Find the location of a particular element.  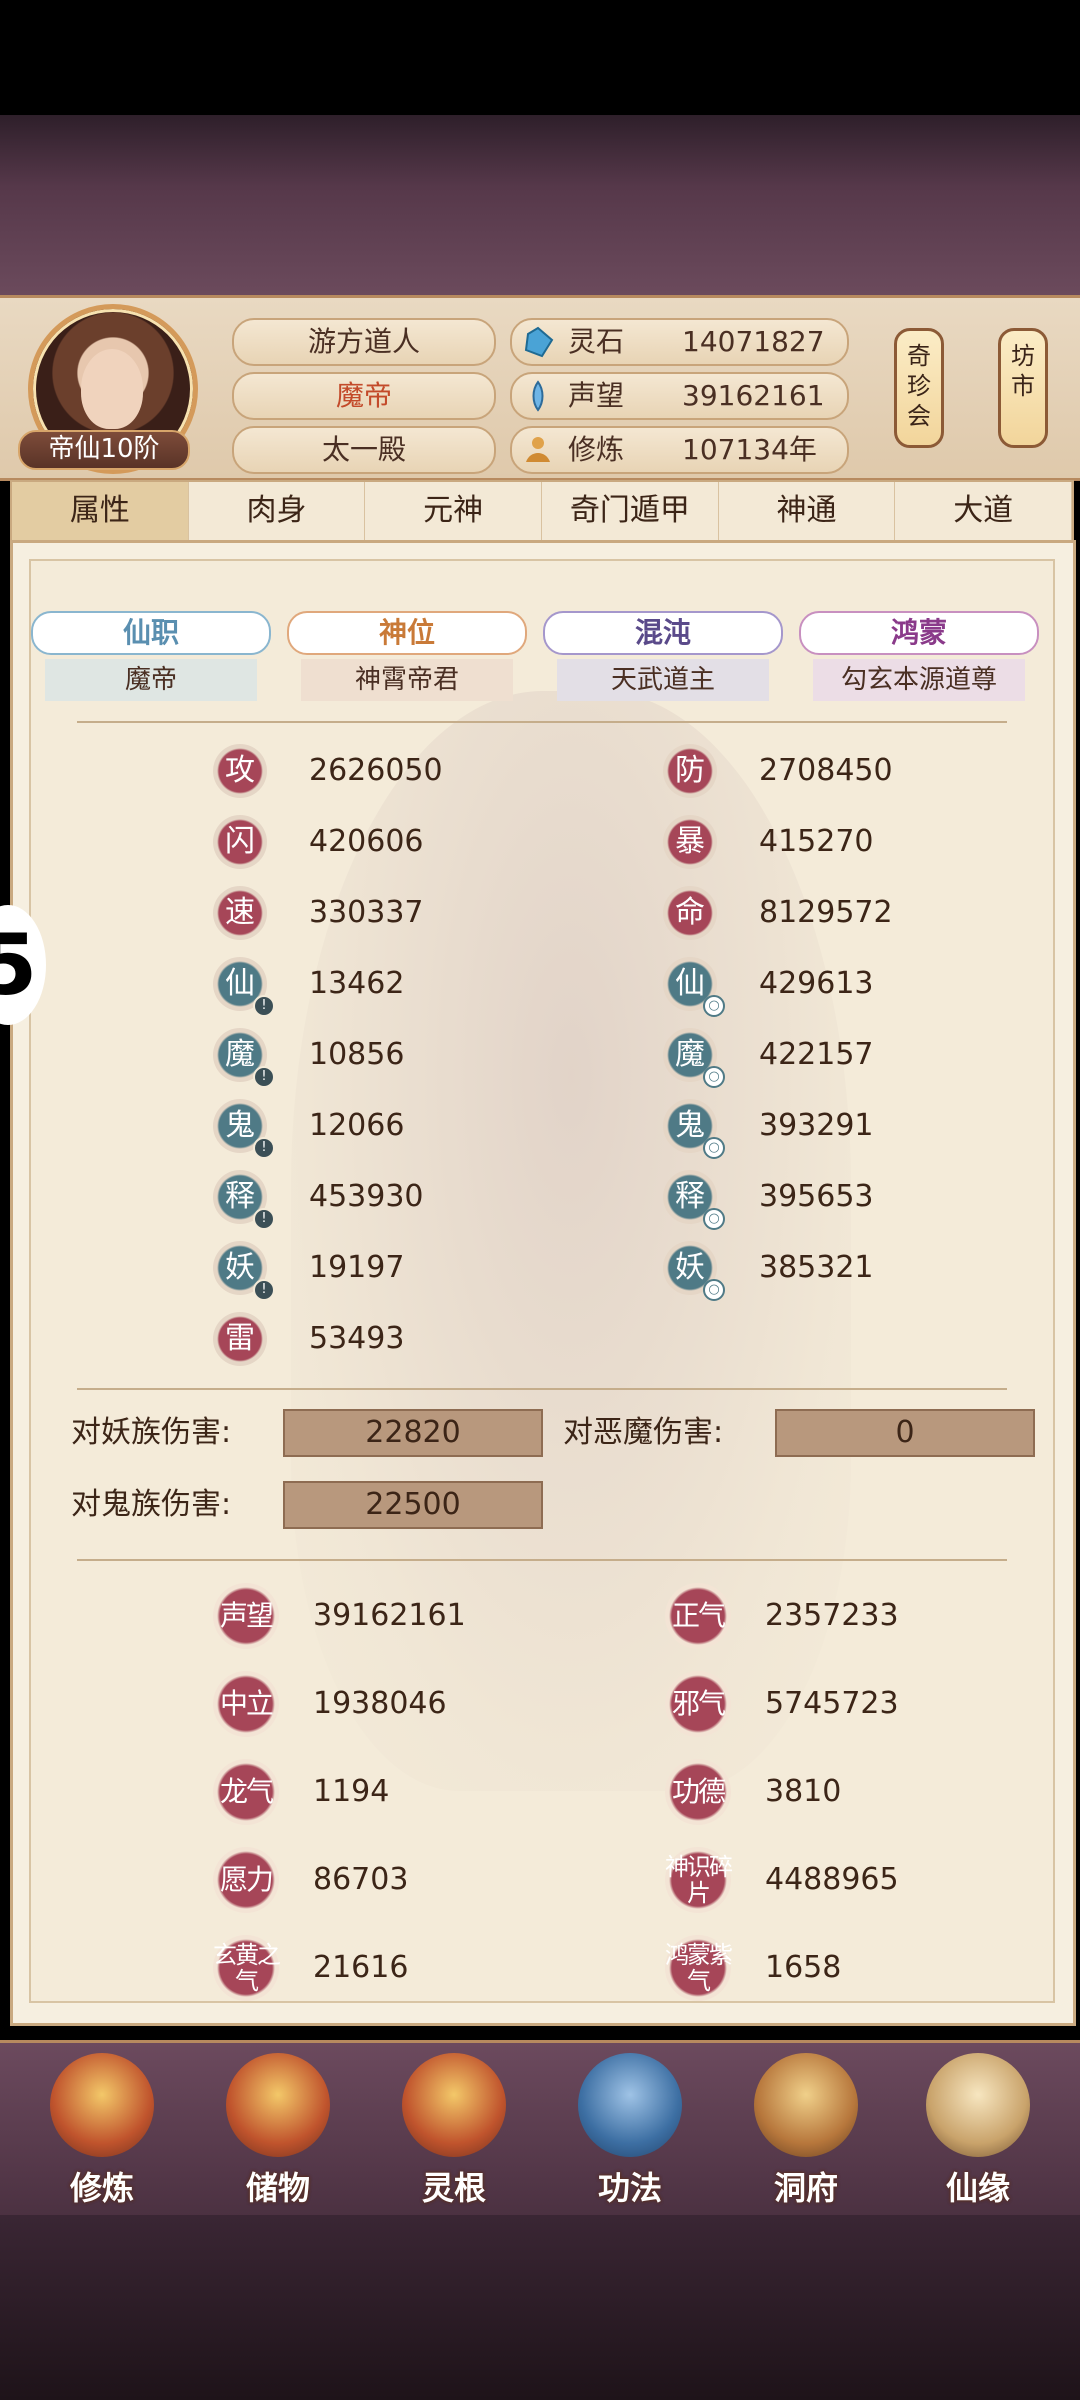

attr-value: 21616 is located at coordinates (361, 1967).